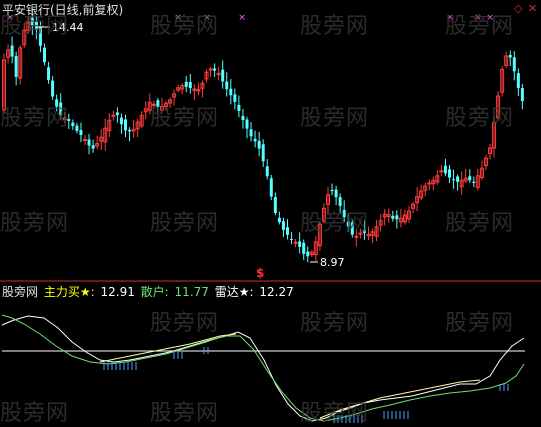  What do you see at coordinates (69, 292) in the screenshot?
I see `legend-main-label: 主力买★:` at bounding box center [69, 292].